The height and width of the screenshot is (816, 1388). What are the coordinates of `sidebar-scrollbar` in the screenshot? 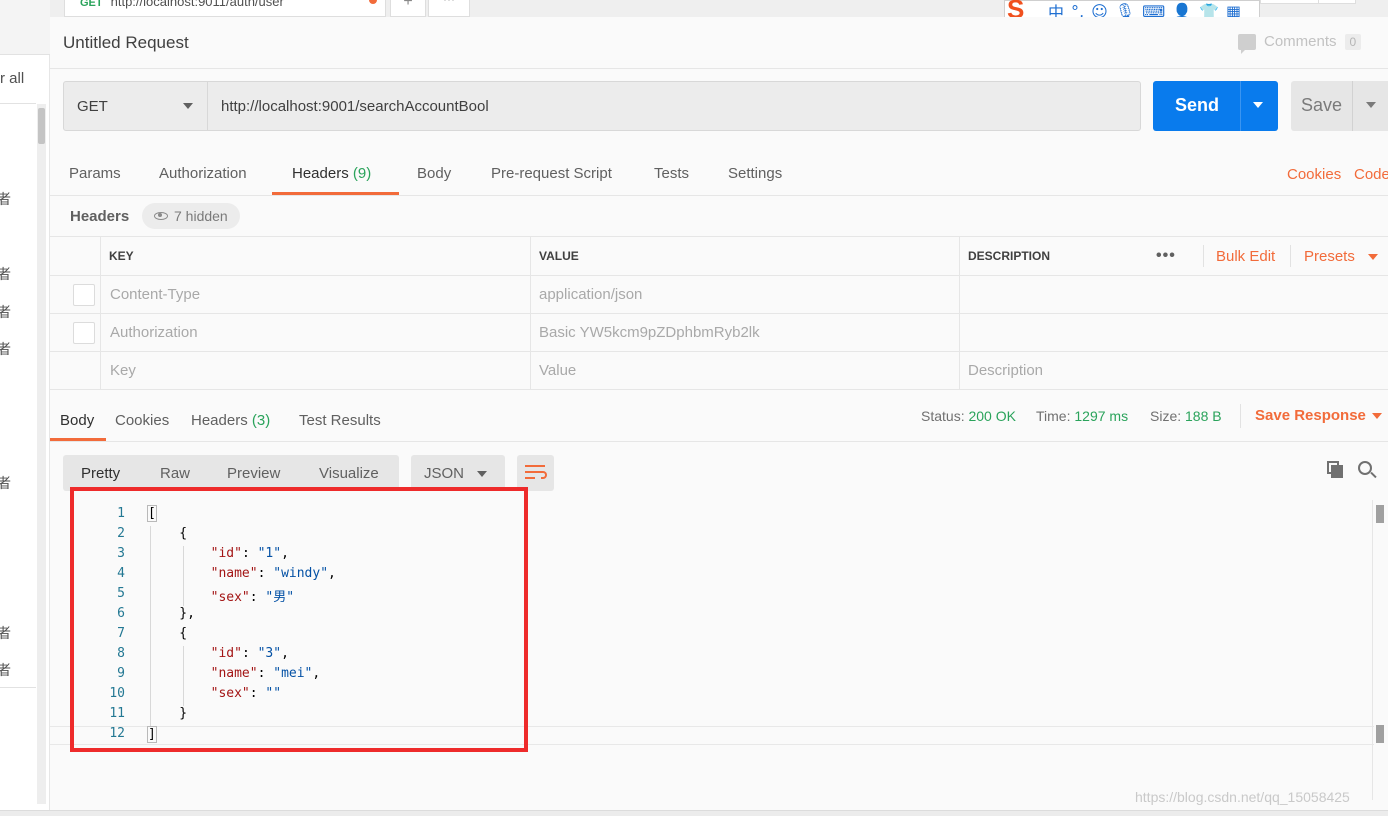 It's located at (41, 454).